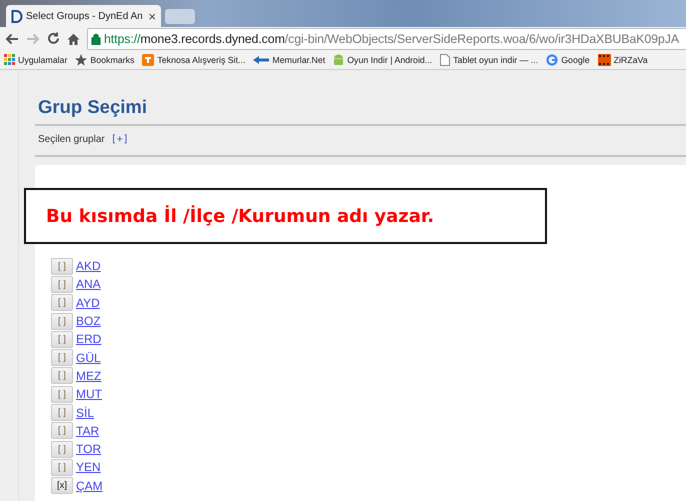 Image resolution: width=686 pixels, height=501 pixels. What do you see at coordinates (261, 59) in the screenshot?
I see `arrow-icon` at bounding box center [261, 59].